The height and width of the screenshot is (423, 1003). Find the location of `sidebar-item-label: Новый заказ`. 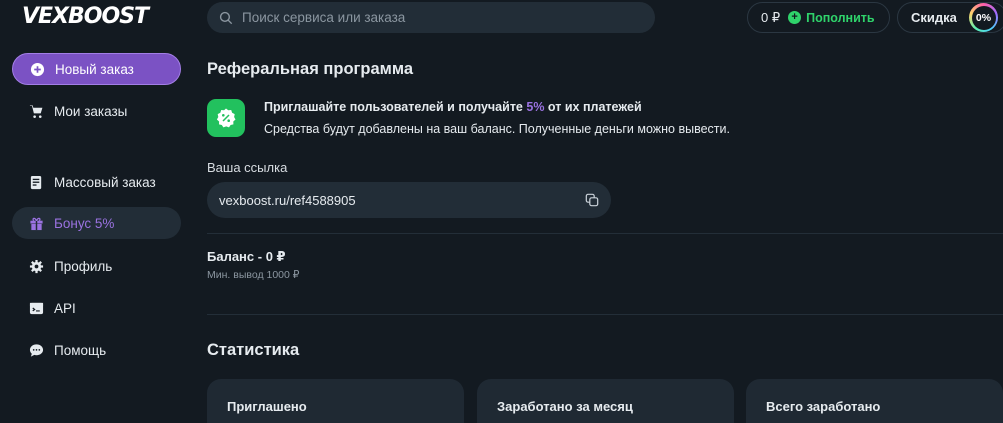

sidebar-item-label: Новый заказ is located at coordinates (94, 69).